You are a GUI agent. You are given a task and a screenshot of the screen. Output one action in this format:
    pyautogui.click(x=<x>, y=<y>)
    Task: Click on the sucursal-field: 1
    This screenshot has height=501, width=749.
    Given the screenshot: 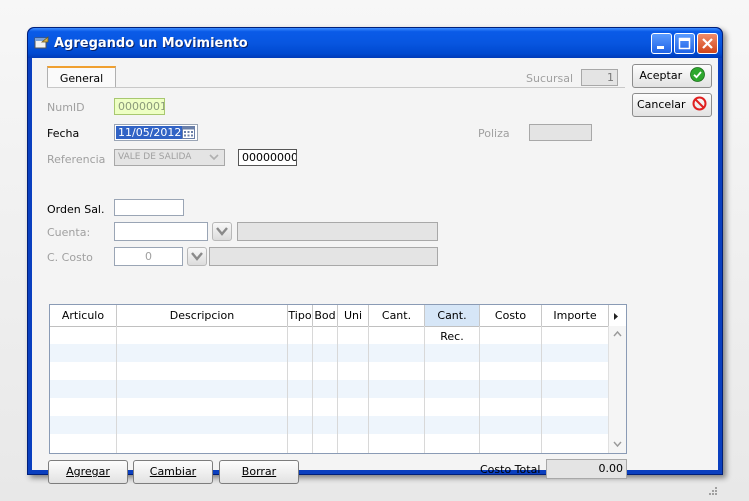 What is the action you would take?
    pyautogui.click(x=599, y=77)
    